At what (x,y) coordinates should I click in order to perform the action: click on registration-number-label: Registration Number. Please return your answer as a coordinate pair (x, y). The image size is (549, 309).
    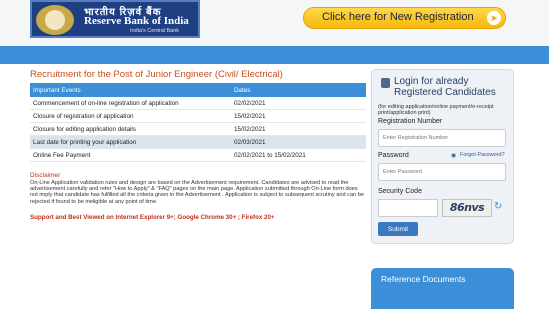
    Looking at the image, I should click on (410, 121).